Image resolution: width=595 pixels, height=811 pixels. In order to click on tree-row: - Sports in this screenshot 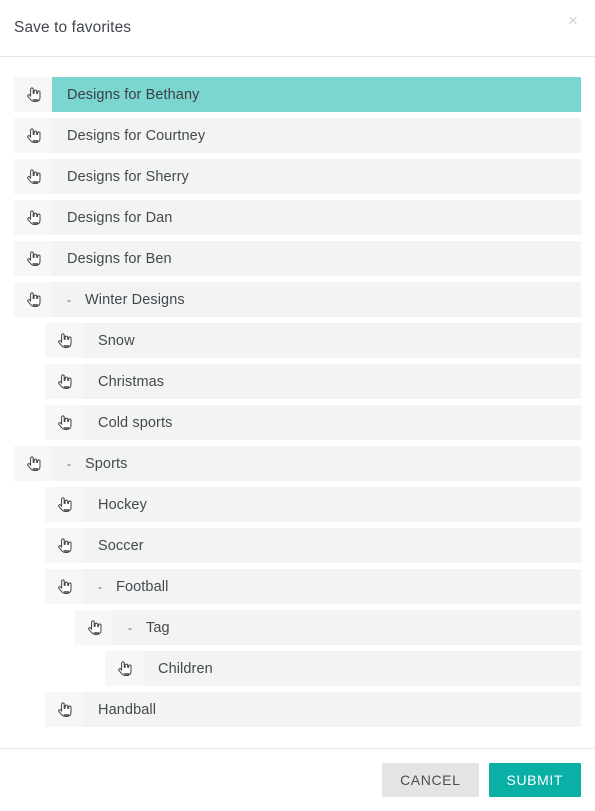, I will do `click(297, 463)`.